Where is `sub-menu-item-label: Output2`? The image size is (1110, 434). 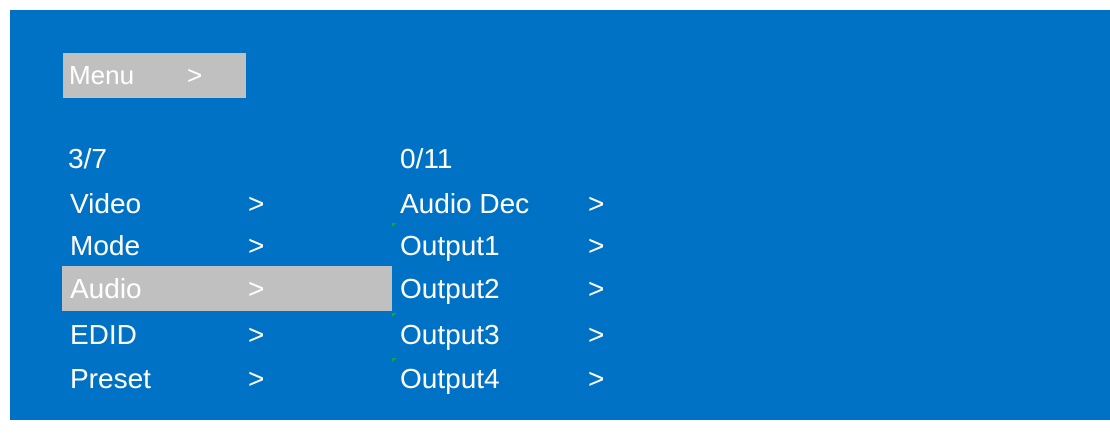
sub-menu-item-label: Output2 is located at coordinates (450, 288).